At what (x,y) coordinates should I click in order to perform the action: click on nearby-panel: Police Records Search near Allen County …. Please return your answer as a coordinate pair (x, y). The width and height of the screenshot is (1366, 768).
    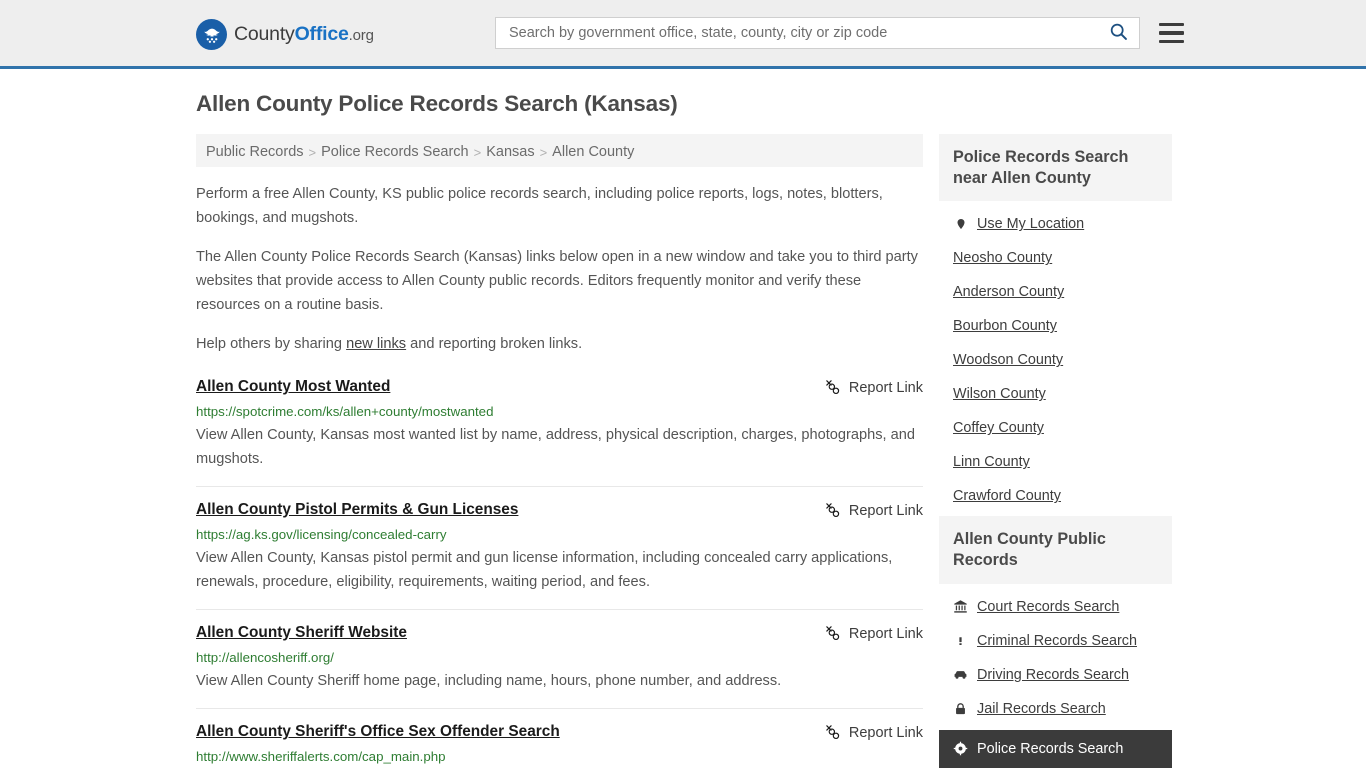
    Looking at the image, I should click on (1055, 323).